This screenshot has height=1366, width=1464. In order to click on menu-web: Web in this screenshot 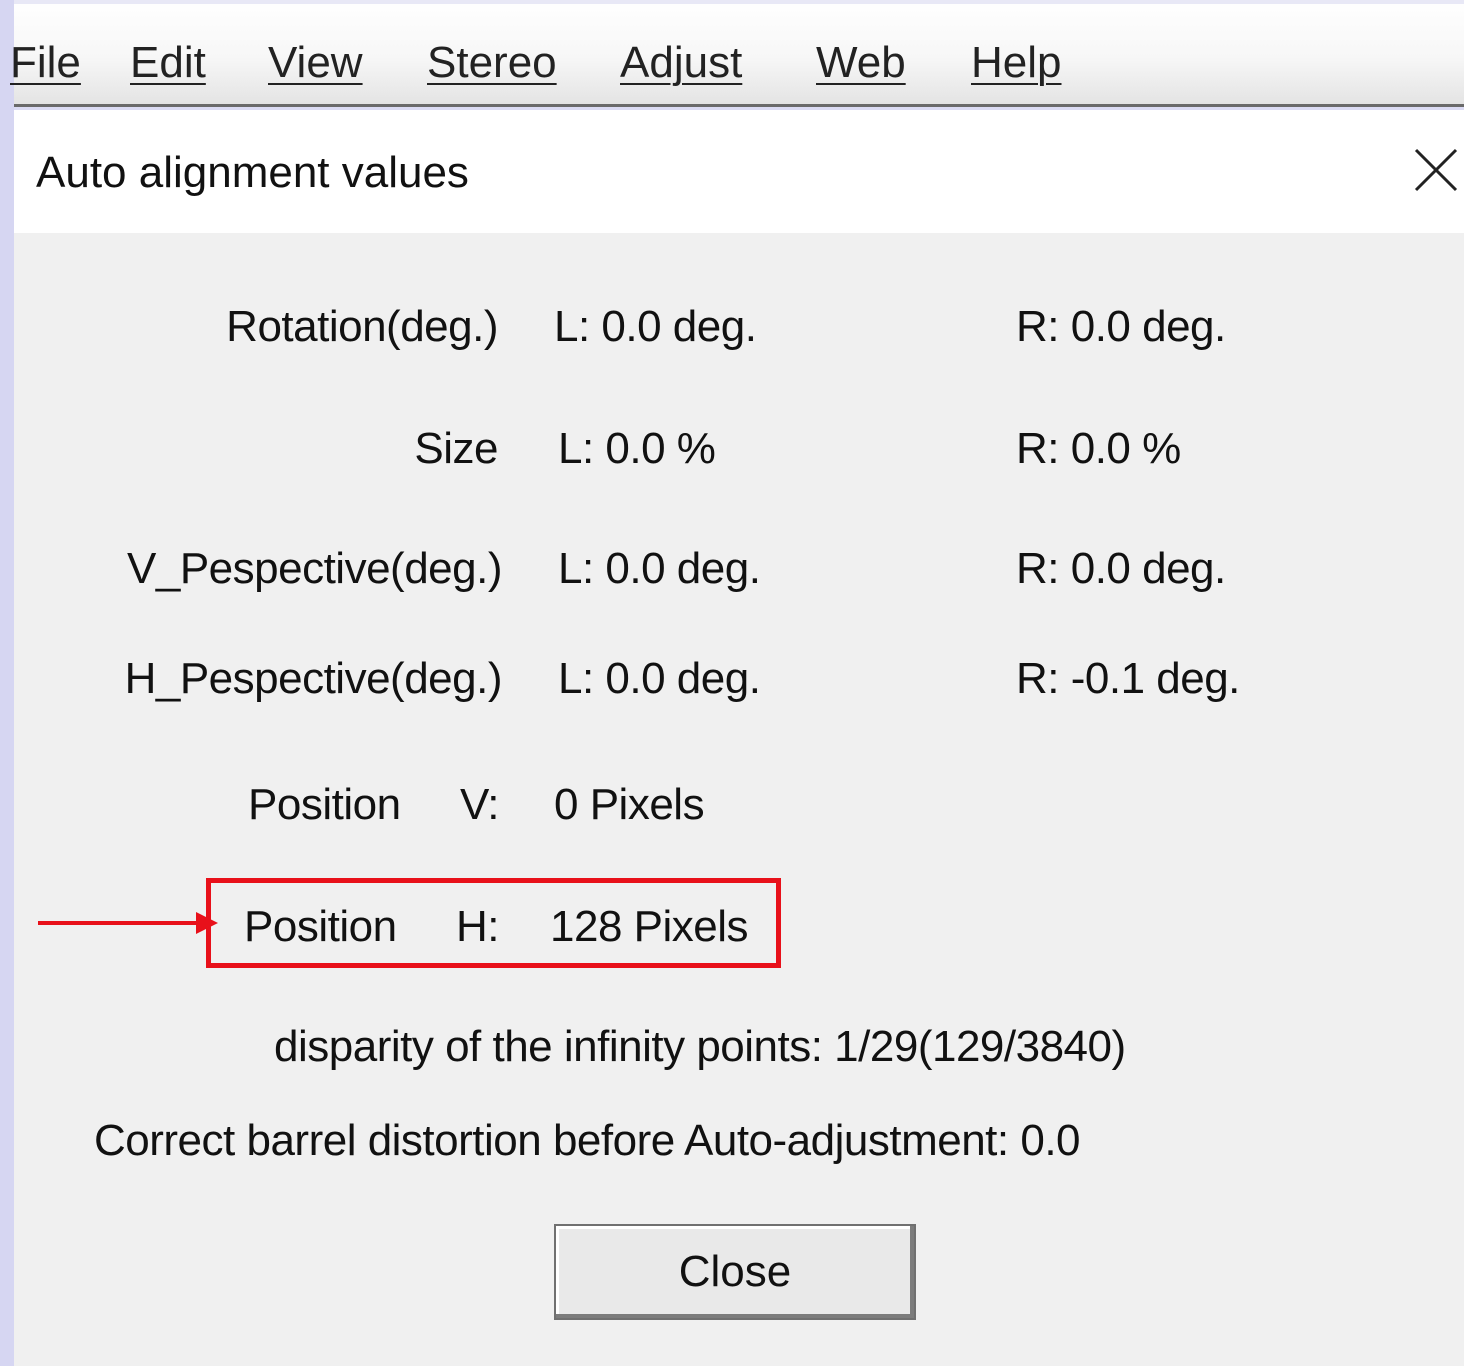, I will do `click(861, 63)`.